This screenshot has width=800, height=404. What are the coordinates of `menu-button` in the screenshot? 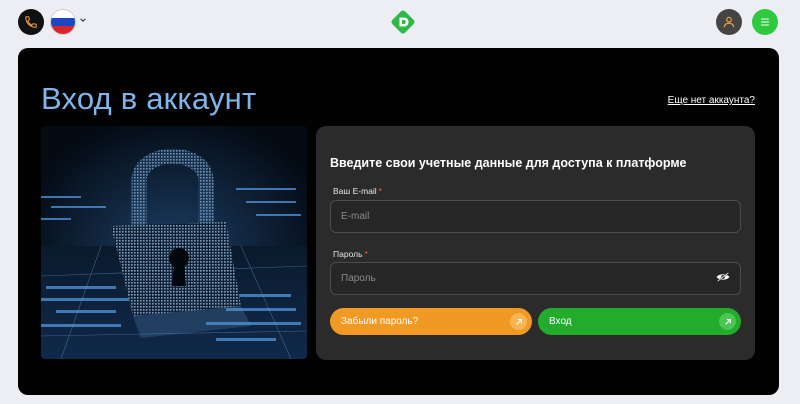 It's located at (765, 22).